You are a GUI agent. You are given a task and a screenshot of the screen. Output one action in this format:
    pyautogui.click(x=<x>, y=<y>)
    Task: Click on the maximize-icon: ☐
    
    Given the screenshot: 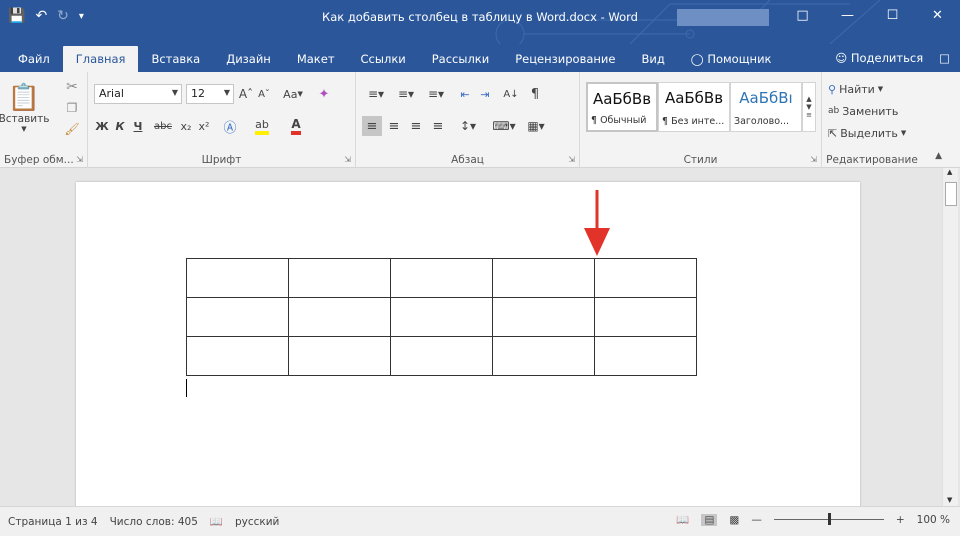 What is the action you would take?
    pyautogui.click(x=892, y=15)
    